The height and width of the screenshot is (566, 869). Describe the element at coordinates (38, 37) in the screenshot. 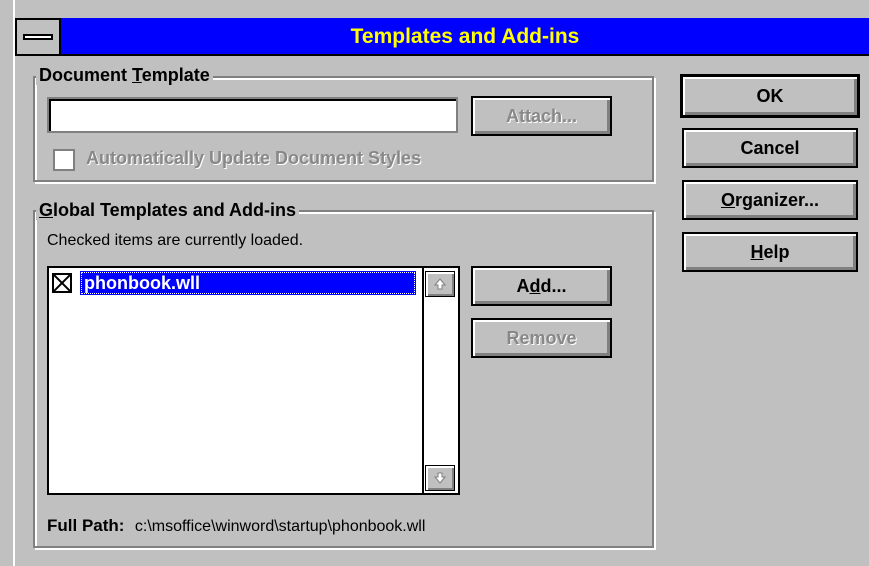

I see `system-menu-icon` at that location.